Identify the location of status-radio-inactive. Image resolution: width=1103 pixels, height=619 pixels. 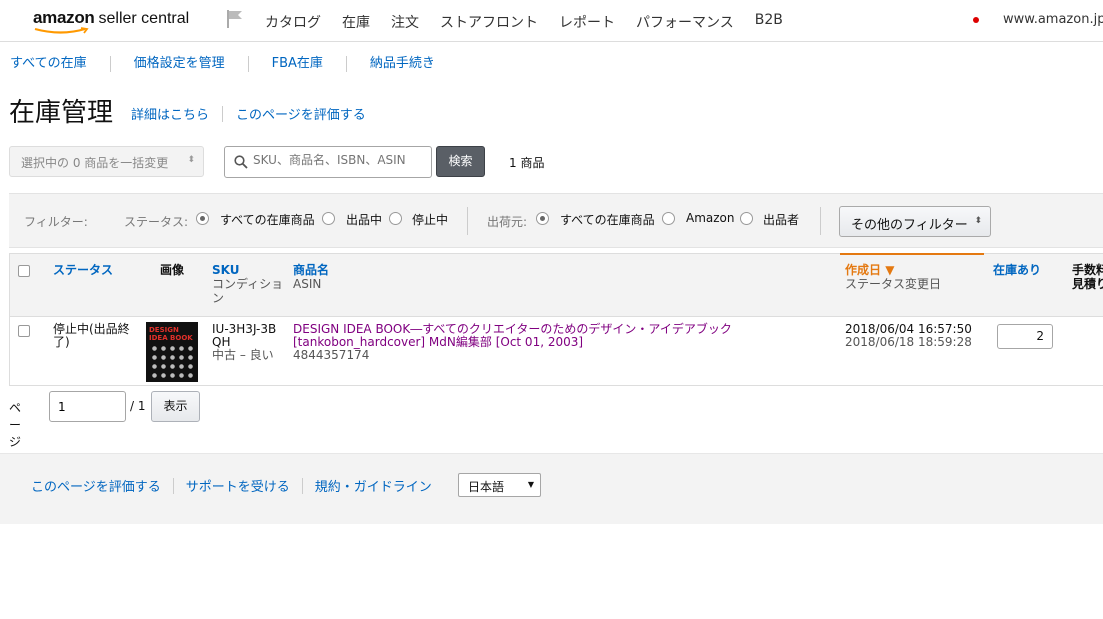
(395, 218).